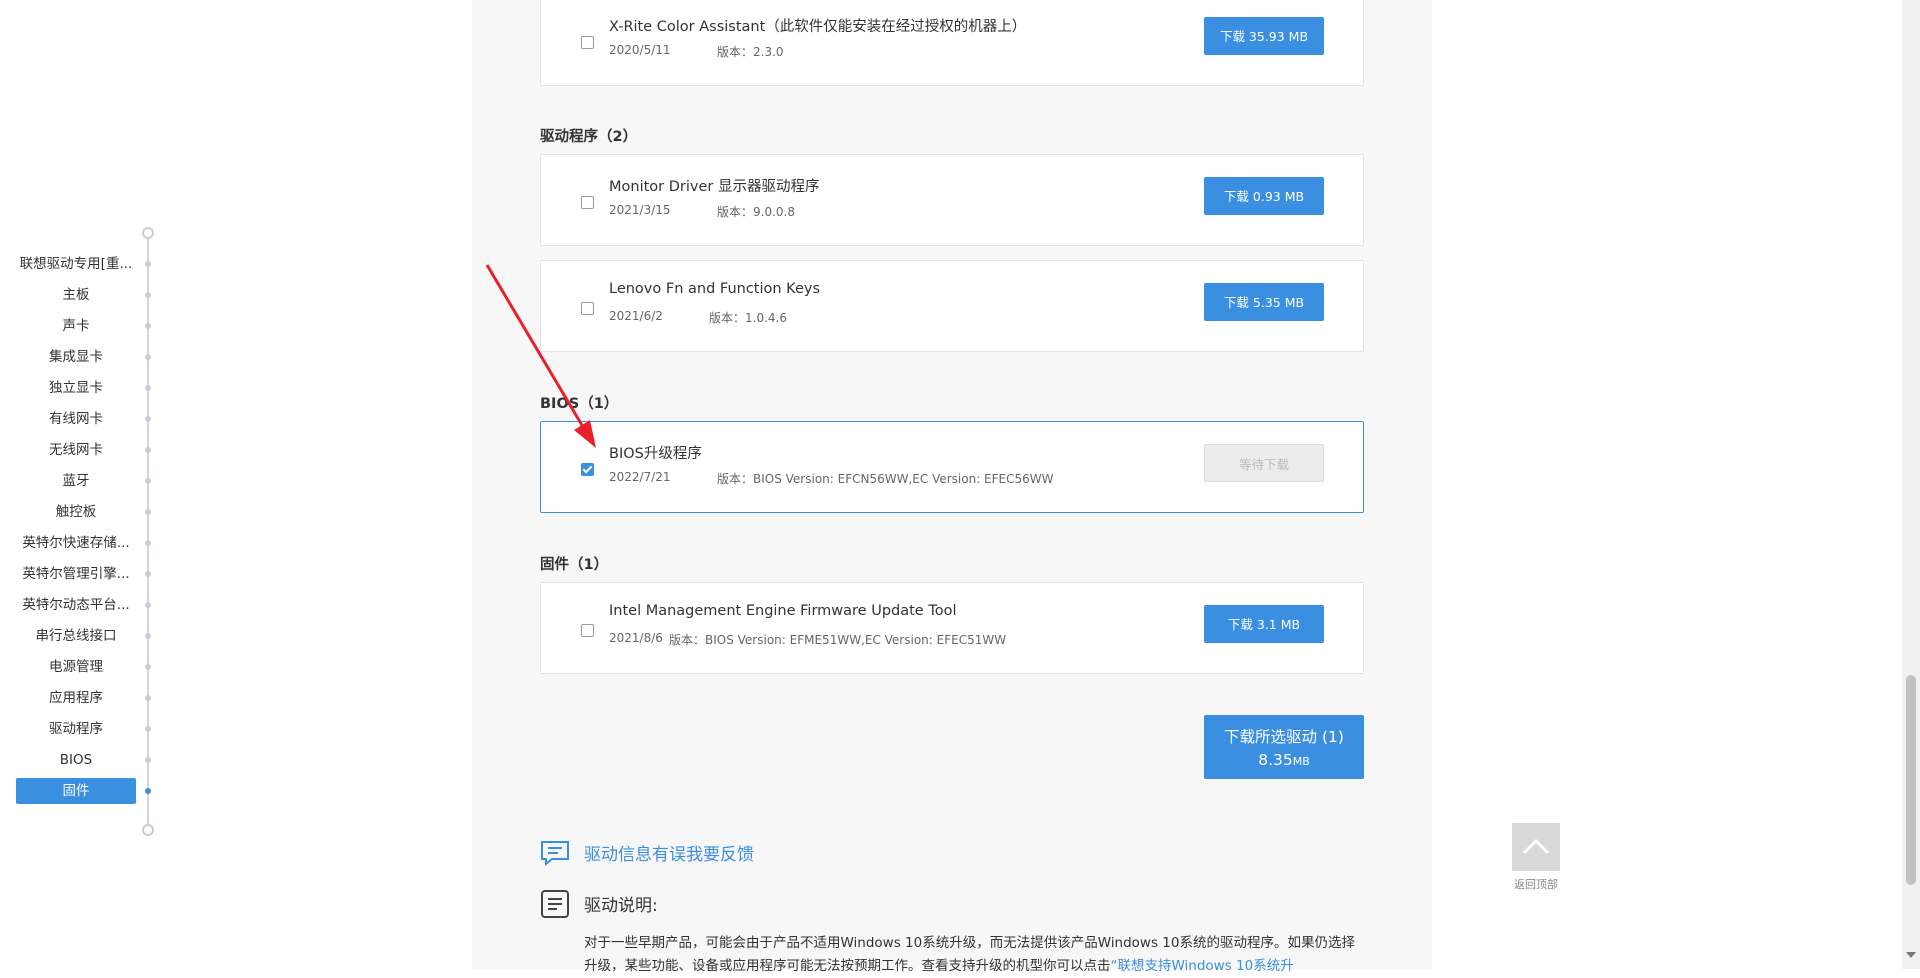 This screenshot has height=978, width=1920. Describe the element at coordinates (748, 318) in the screenshot. I see `driver-version: 版本：1.0.4.6` at that location.